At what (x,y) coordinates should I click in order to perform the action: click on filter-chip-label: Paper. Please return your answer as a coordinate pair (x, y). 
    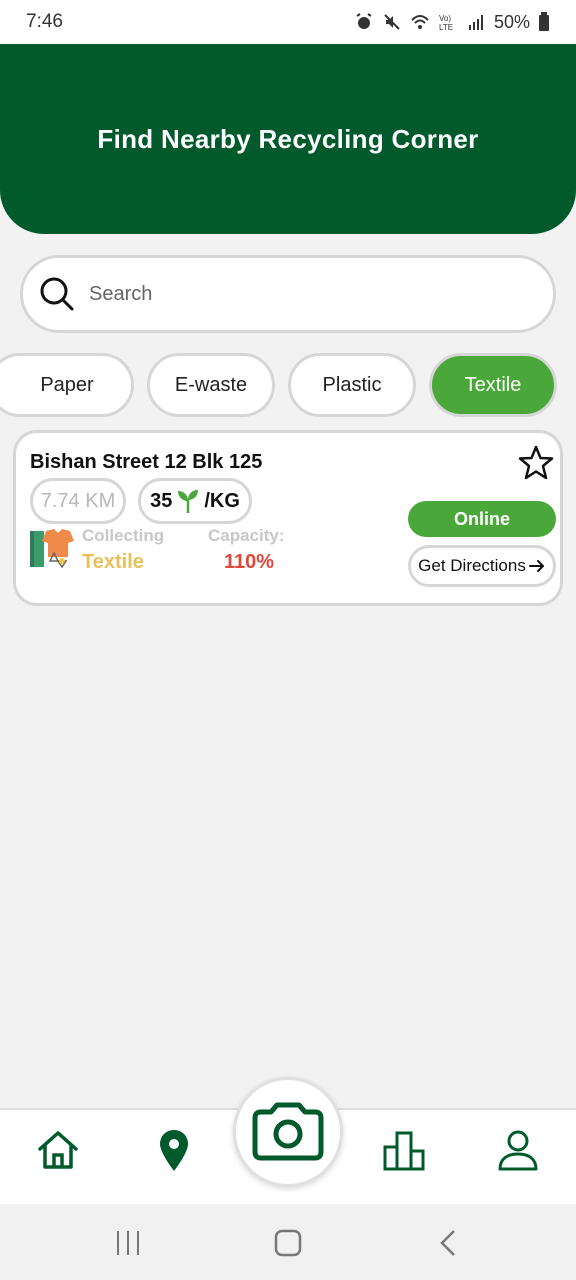
    Looking at the image, I should click on (67, 384).